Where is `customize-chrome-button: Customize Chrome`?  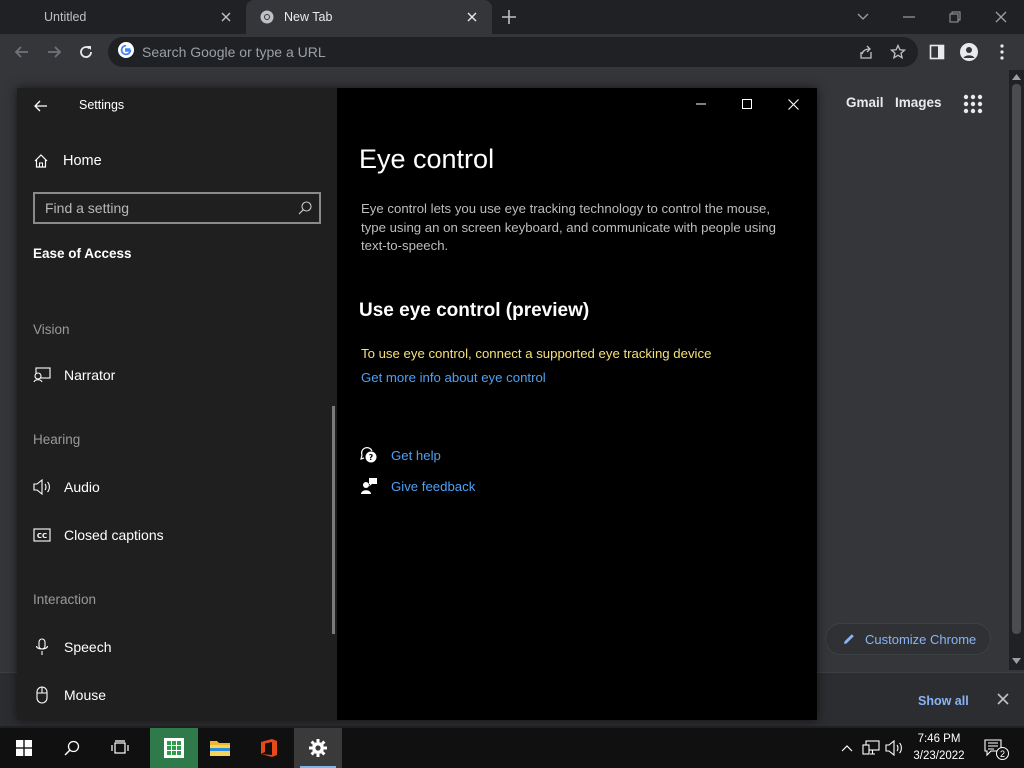
customize-chrome-button: Customize Chrome is located at coordinates (908, 639).